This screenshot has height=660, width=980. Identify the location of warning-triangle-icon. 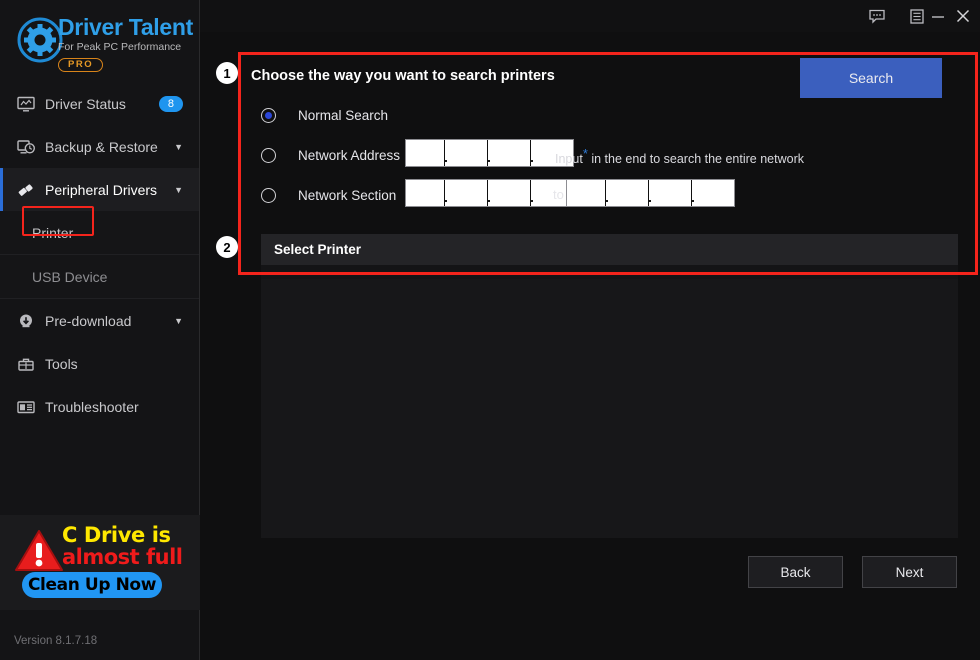
(39, 550).